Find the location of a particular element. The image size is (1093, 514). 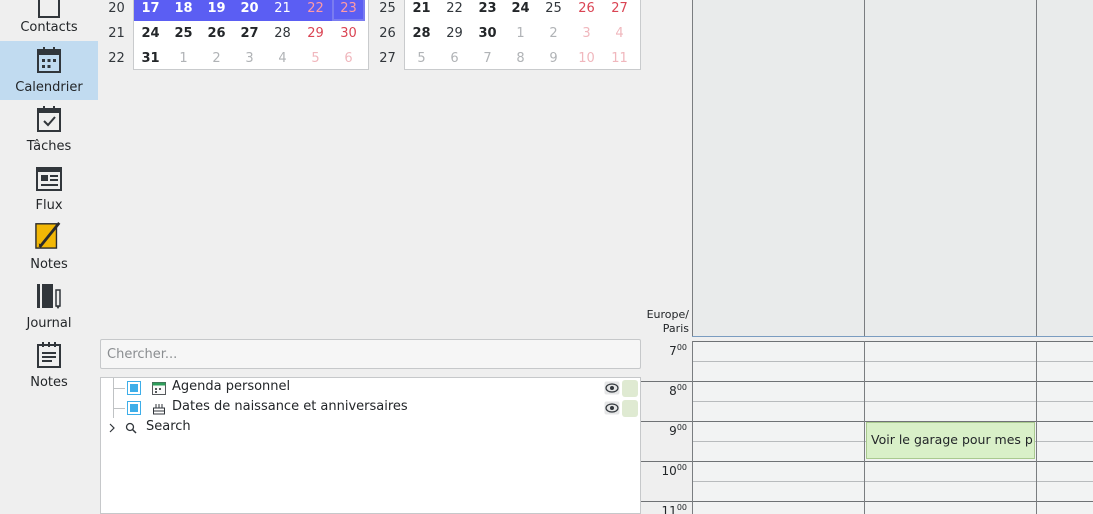

sidebar-item-tasks: Tâches is located at coordinates (49, 129).